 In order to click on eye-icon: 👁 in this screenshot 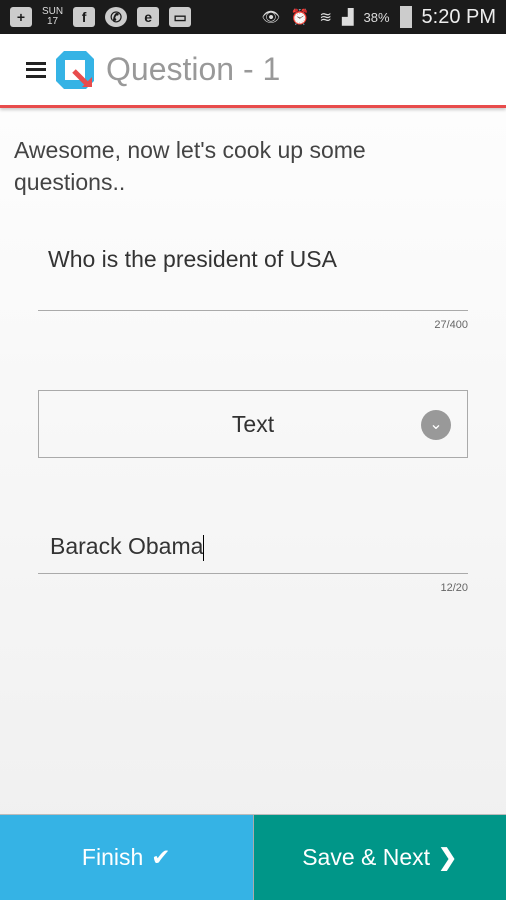, I will do `click(271, 17)`.